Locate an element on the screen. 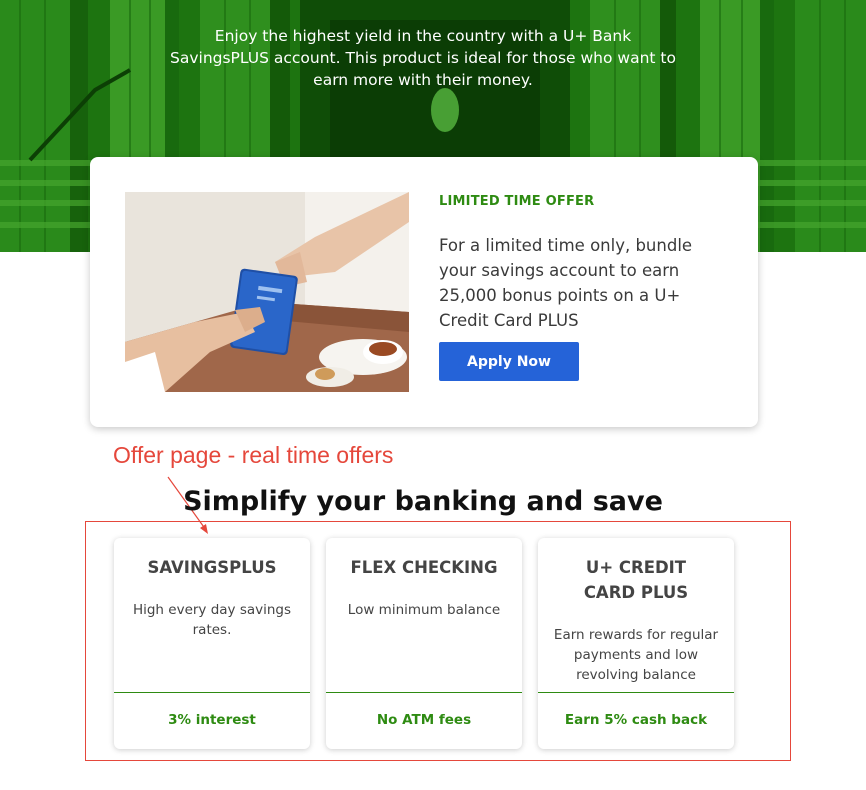 The width and height of the screenshot is (866, 790). product-benefit: No ATM fees is located at coordinates (424, 720).